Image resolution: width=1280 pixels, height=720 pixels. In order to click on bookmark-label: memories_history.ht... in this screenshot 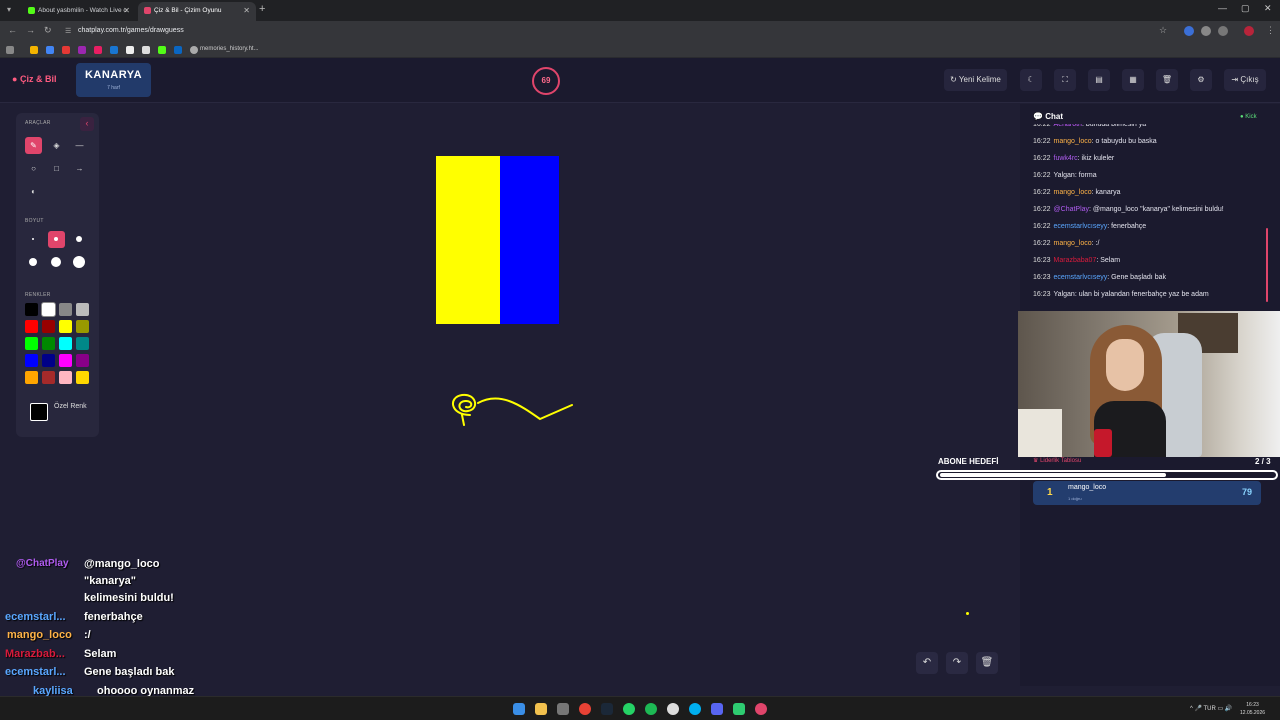, I will do `click(229, 49)`.